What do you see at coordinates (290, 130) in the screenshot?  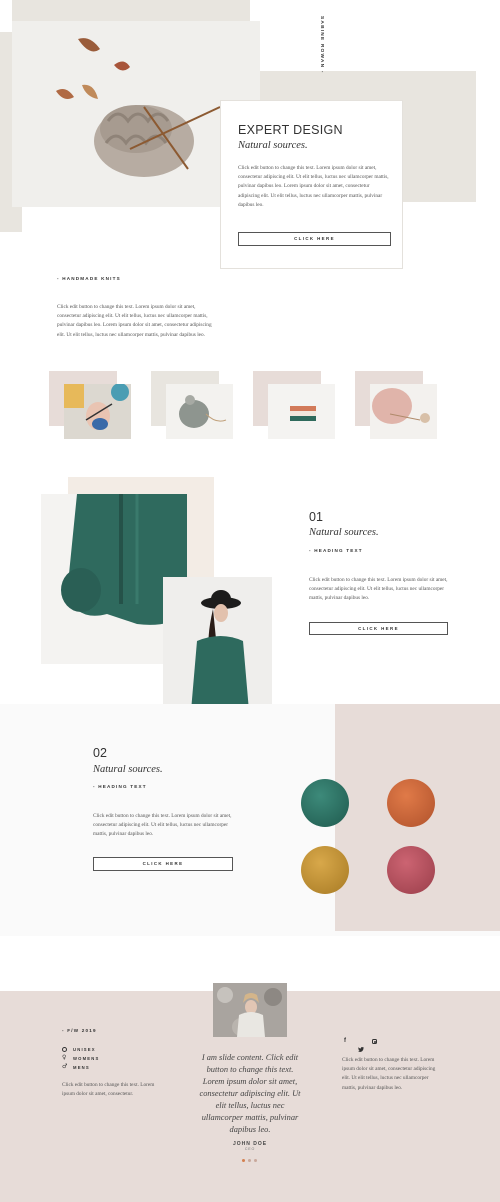 I see `hero-title: EXPERT DESIGN` at bounding box center [290, 130].